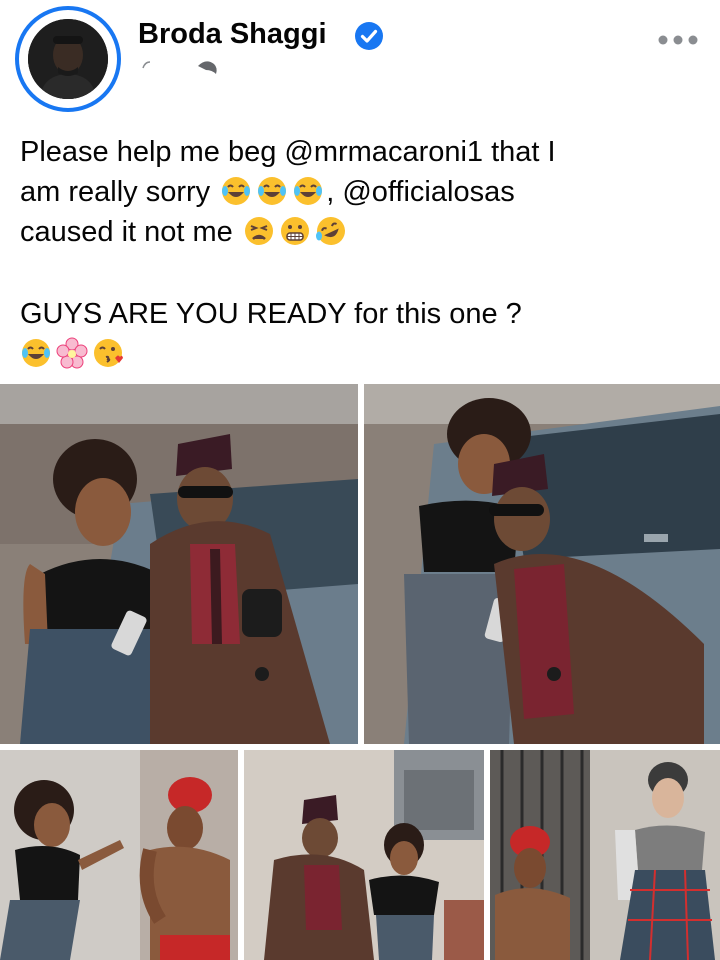 The width and height of the screenshot is (720, 960). What do you see at coordinates (360, 232) in the screenshot?
I see `post-text-line-3: caused it not me` at bounding box center [360, 232].